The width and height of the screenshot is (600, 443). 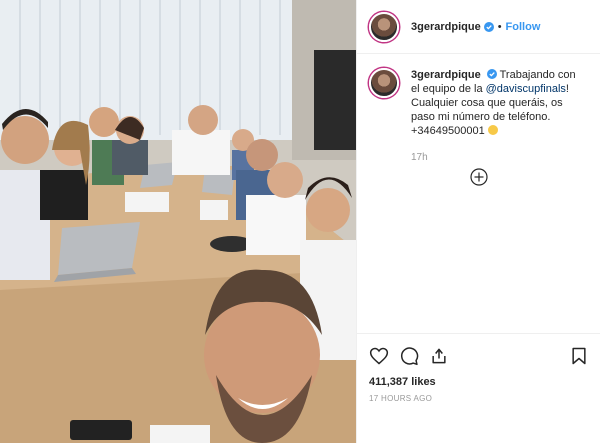 I want to click on smile-emoji-icon, so click(x=492, y=130).